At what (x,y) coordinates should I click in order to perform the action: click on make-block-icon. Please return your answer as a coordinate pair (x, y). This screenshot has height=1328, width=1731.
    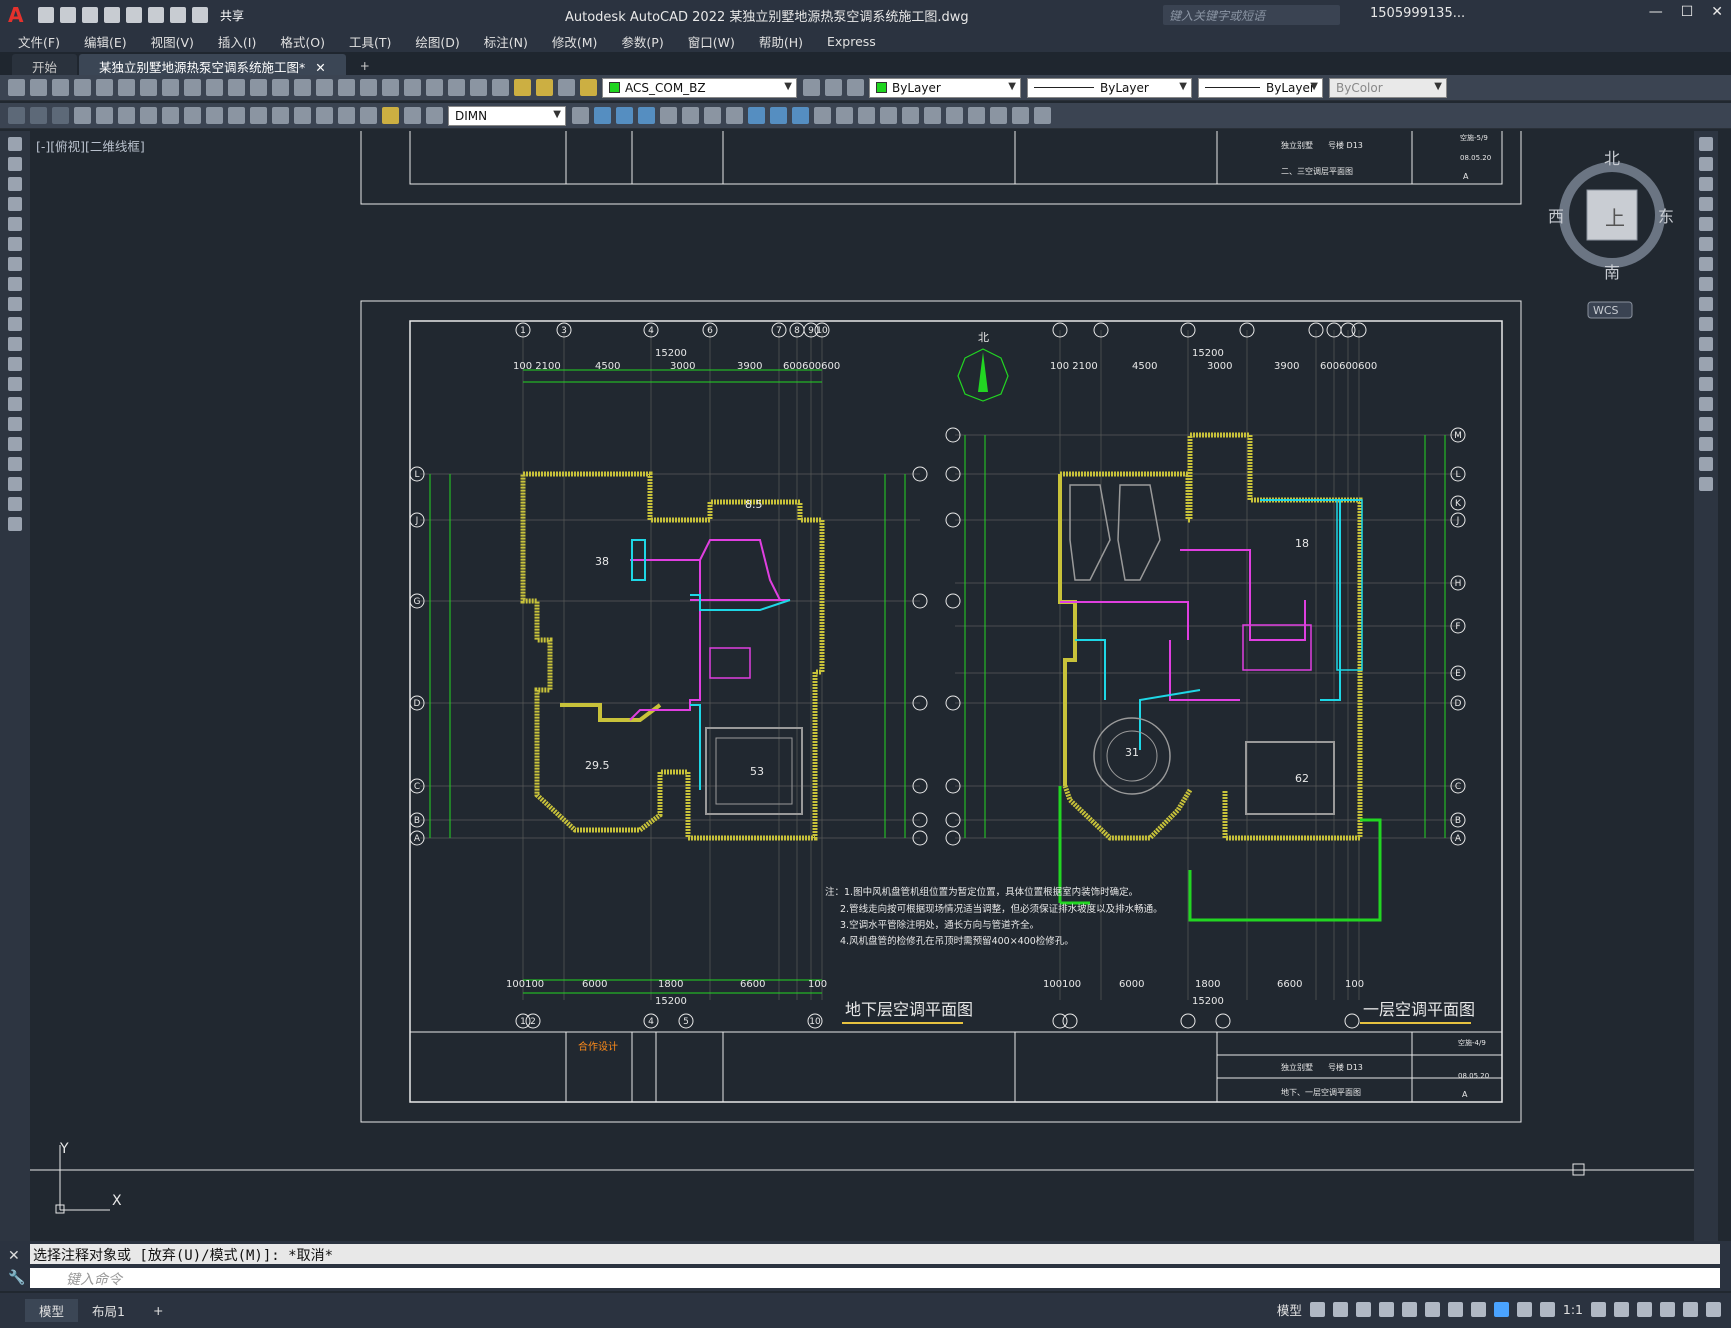
    Looking at the image, I should click on (15, 384).